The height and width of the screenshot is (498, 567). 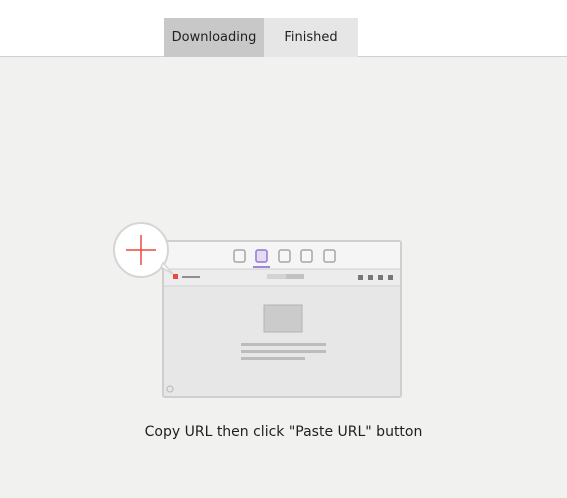 I want to click on tab-finished-label: Finished, so click(x=311, y=37).